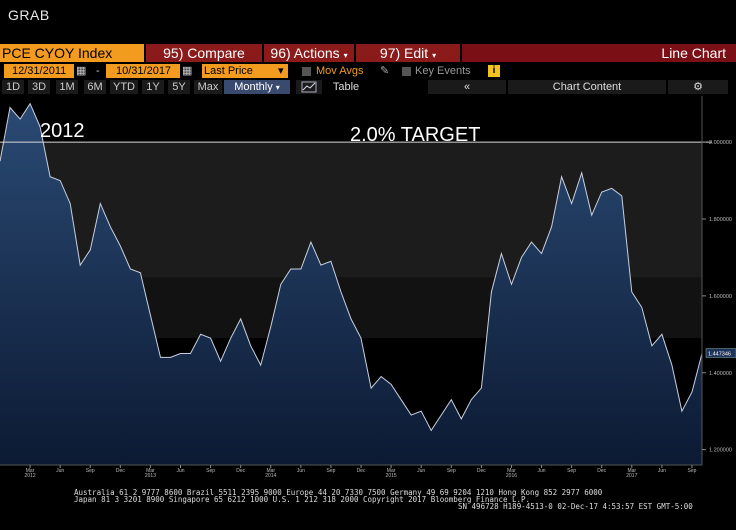 Image resolution: width=736 pixels, height=530 pixels. I want to click on pencil-icon: ✎, so click(384, 71).